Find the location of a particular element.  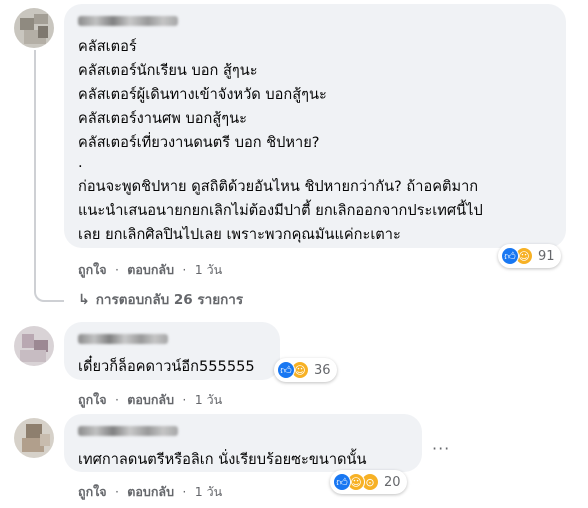

thread-connector-hook is located at coordinates (49, 295).